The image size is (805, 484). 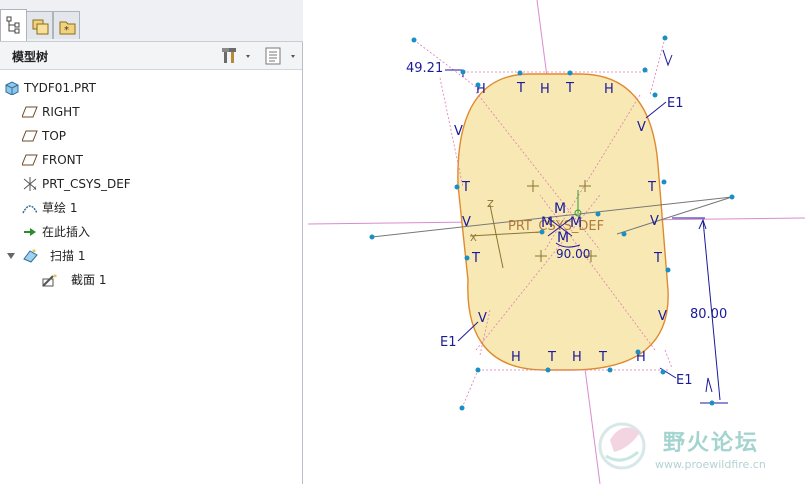 I want to click on sketch-icon, so click(x=30, y=209).